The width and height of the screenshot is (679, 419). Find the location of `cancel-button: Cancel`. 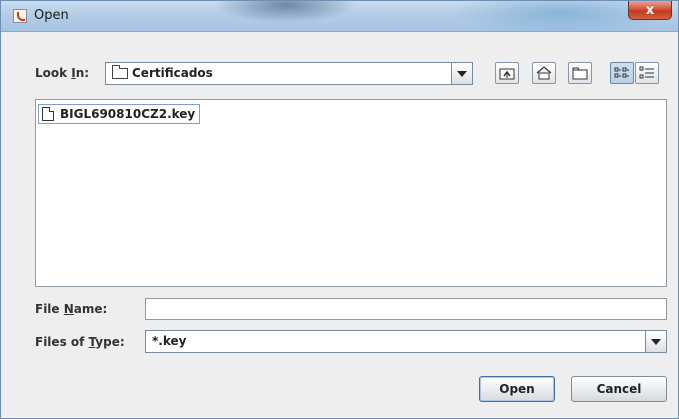

cancel-button: Cancel is located at coordinates (619, 389).